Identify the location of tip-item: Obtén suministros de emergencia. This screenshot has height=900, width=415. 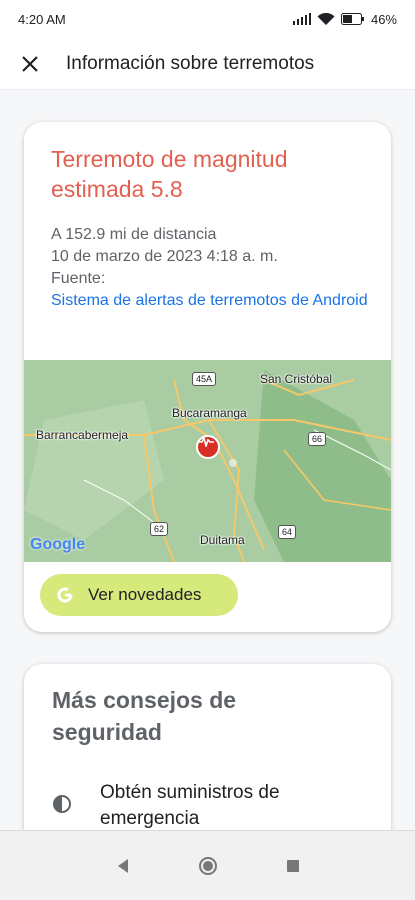
(196, 805).